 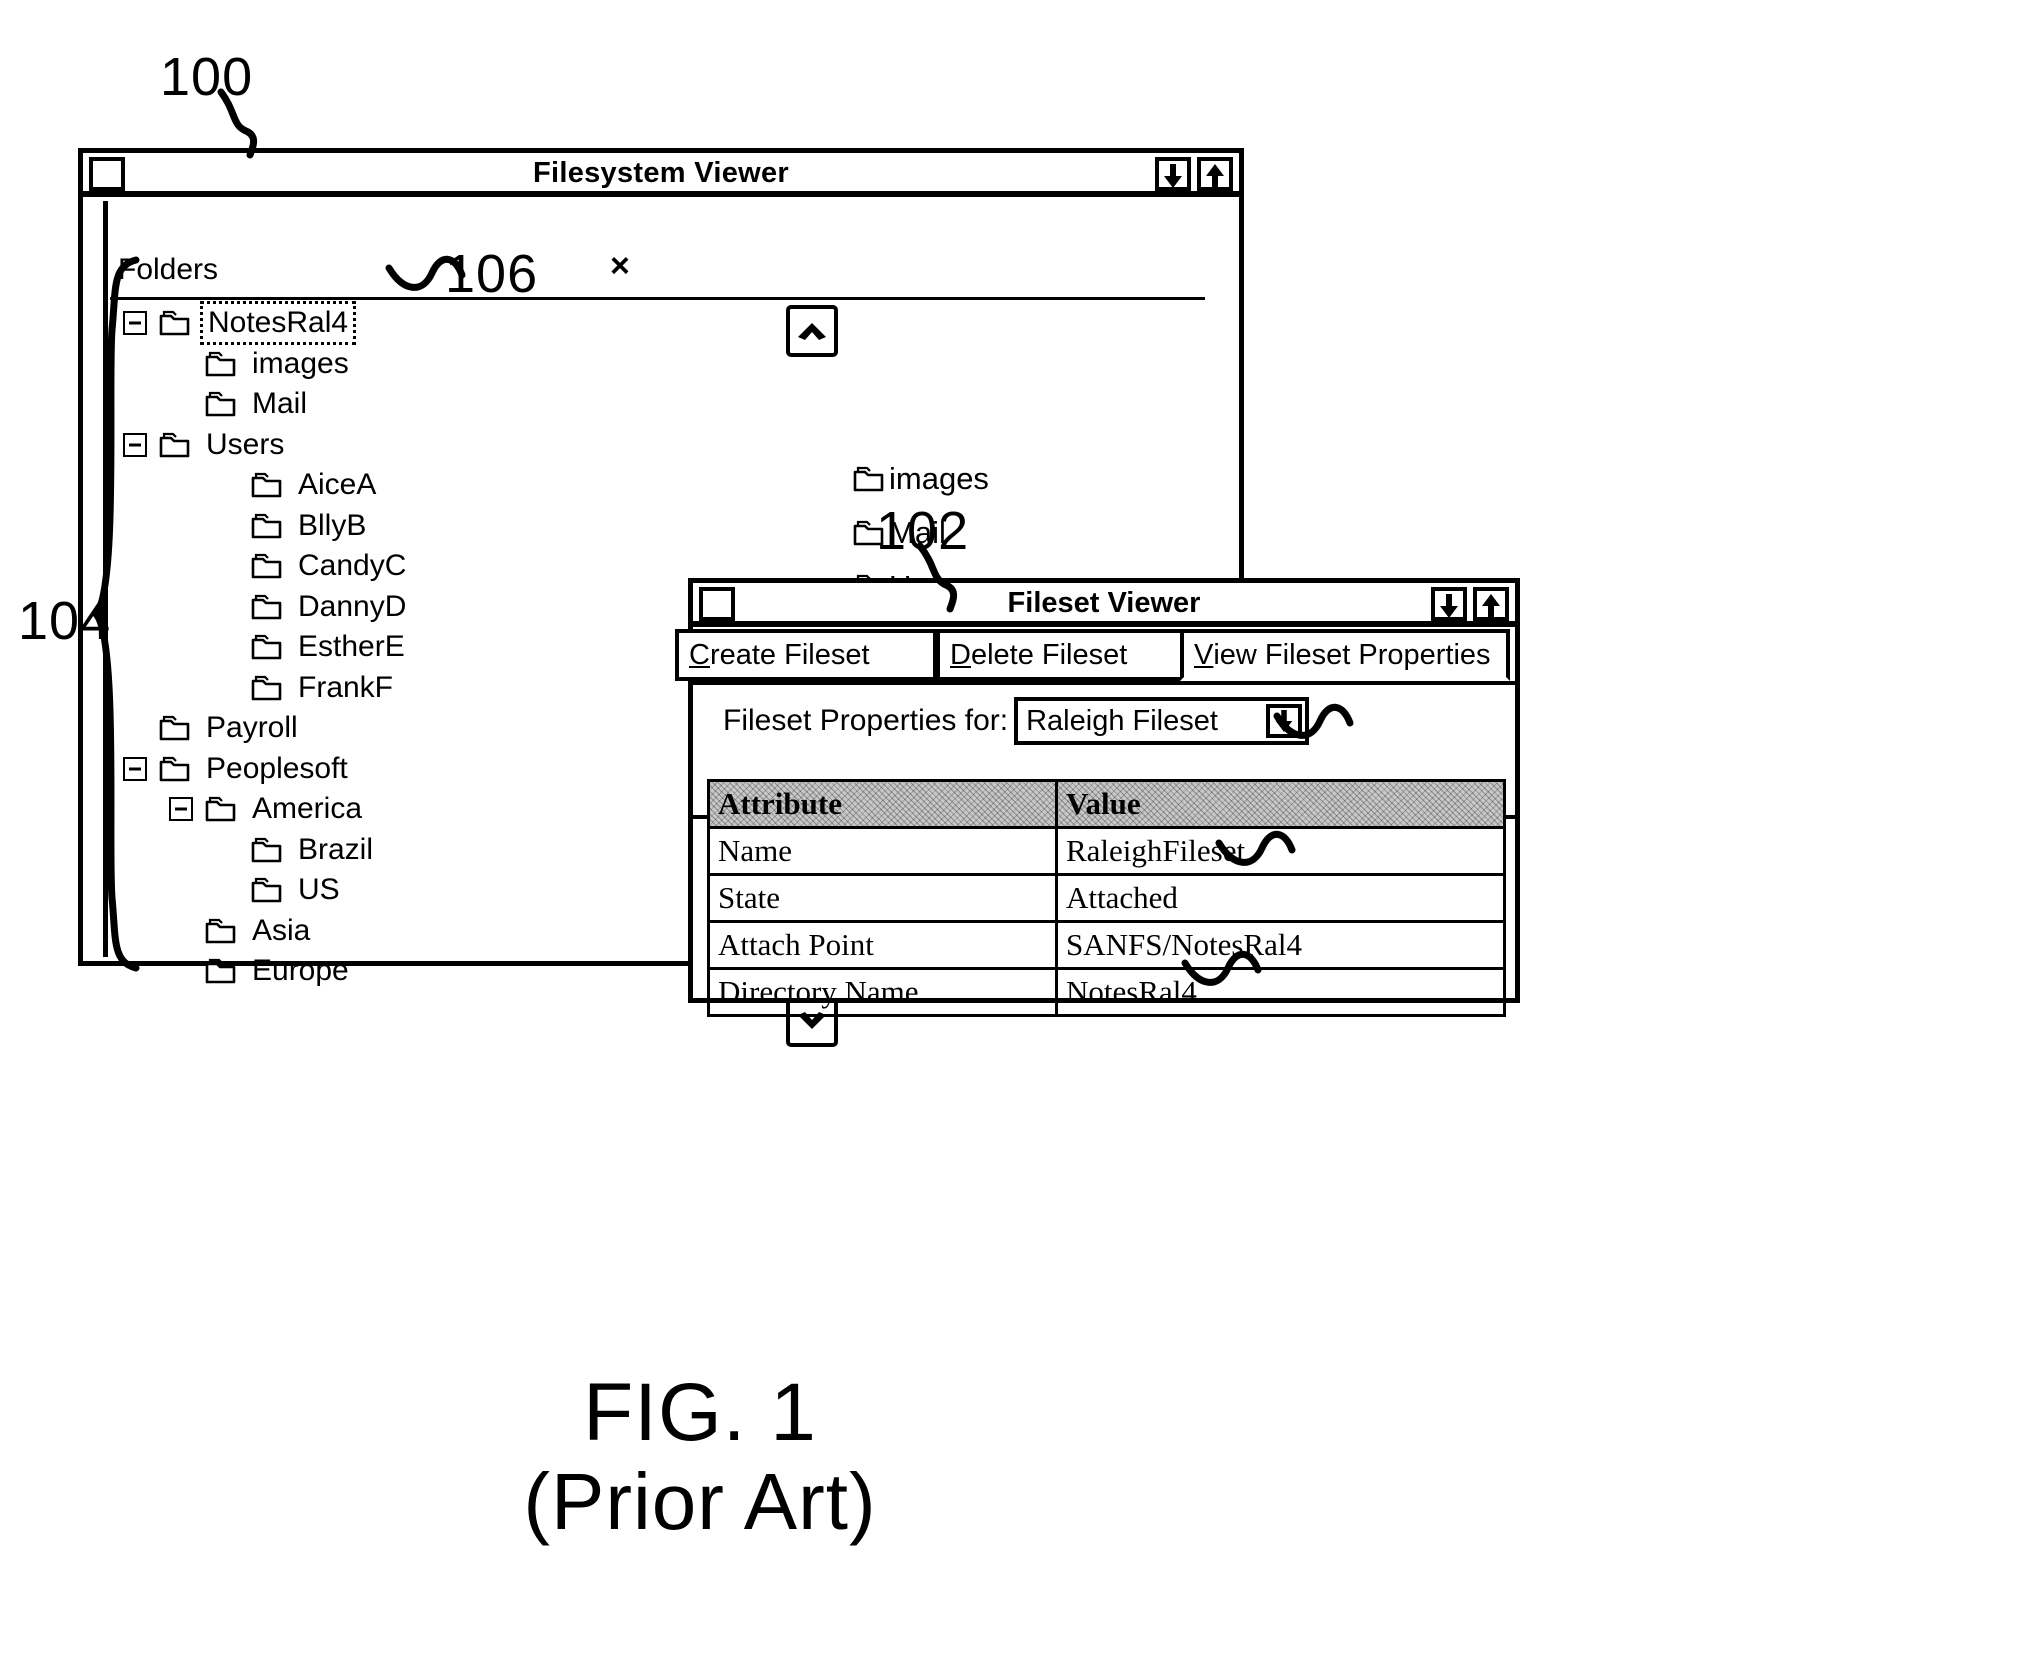 I want to click on tab-create-fileset-mnemonic: C, so click(x=699, y=654).